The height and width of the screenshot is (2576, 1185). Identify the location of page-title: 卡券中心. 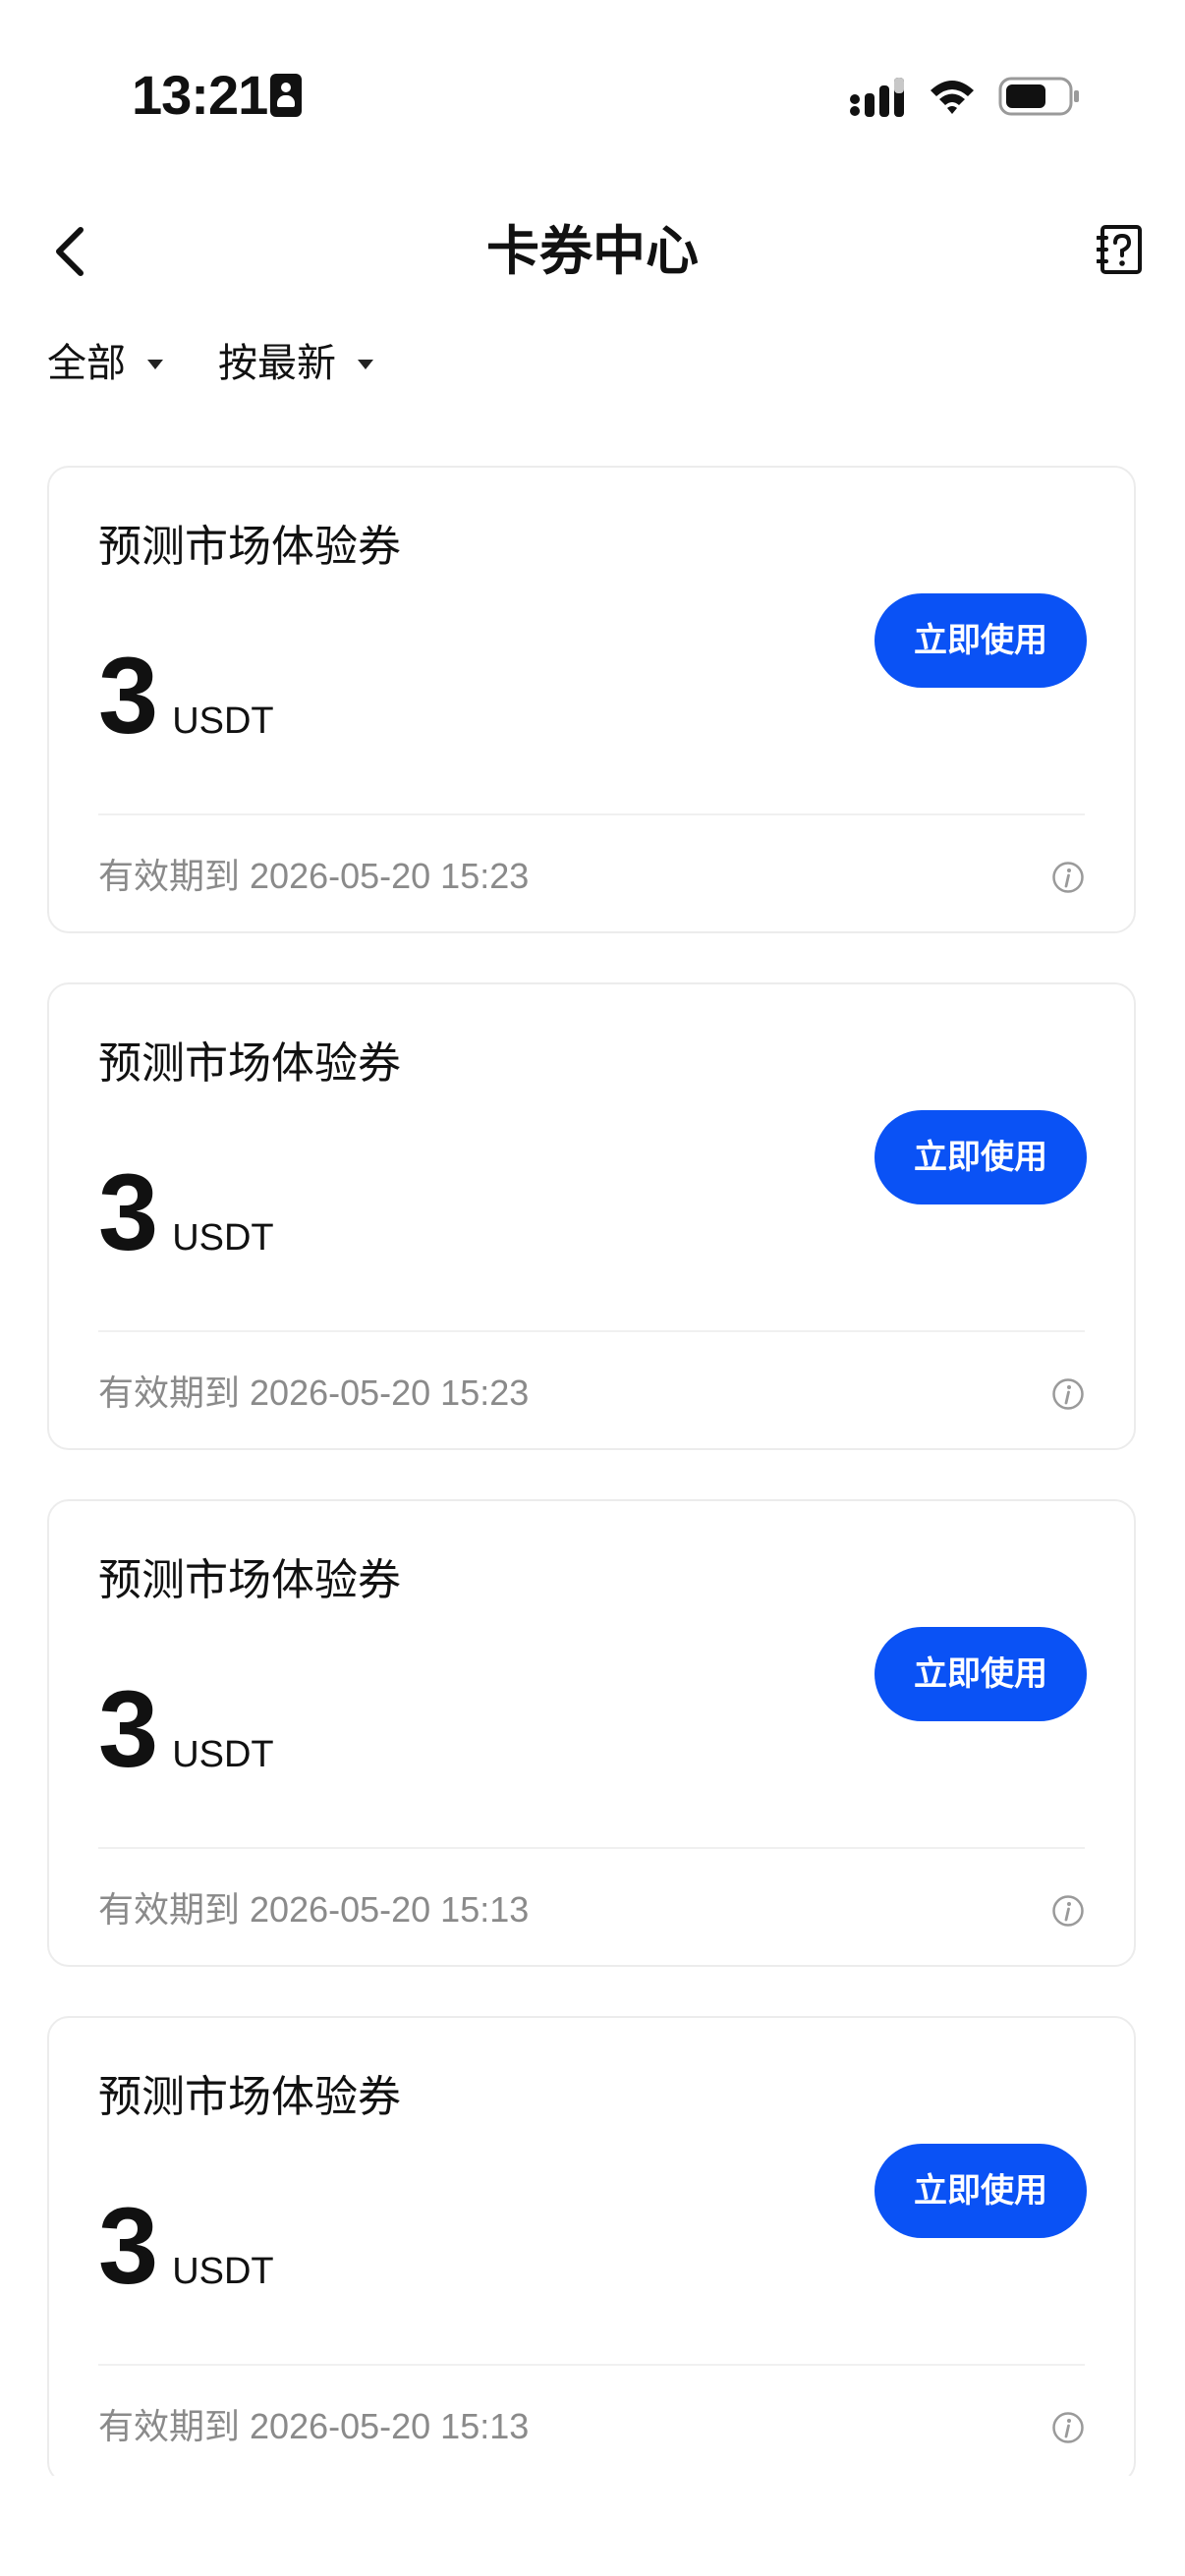
(592, 251).